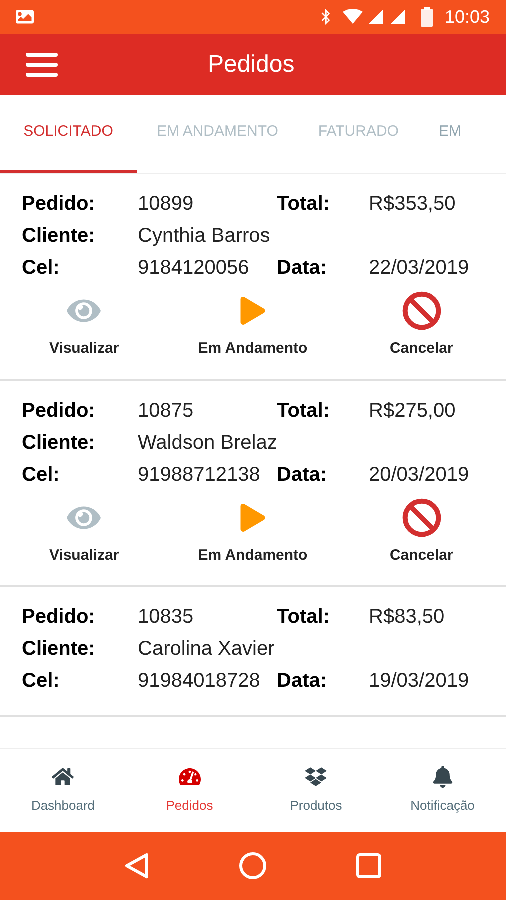  What do you see at coordinates (443, 777) in the screenshot?
I see `bell-icon` at bounding box center [443, 777].